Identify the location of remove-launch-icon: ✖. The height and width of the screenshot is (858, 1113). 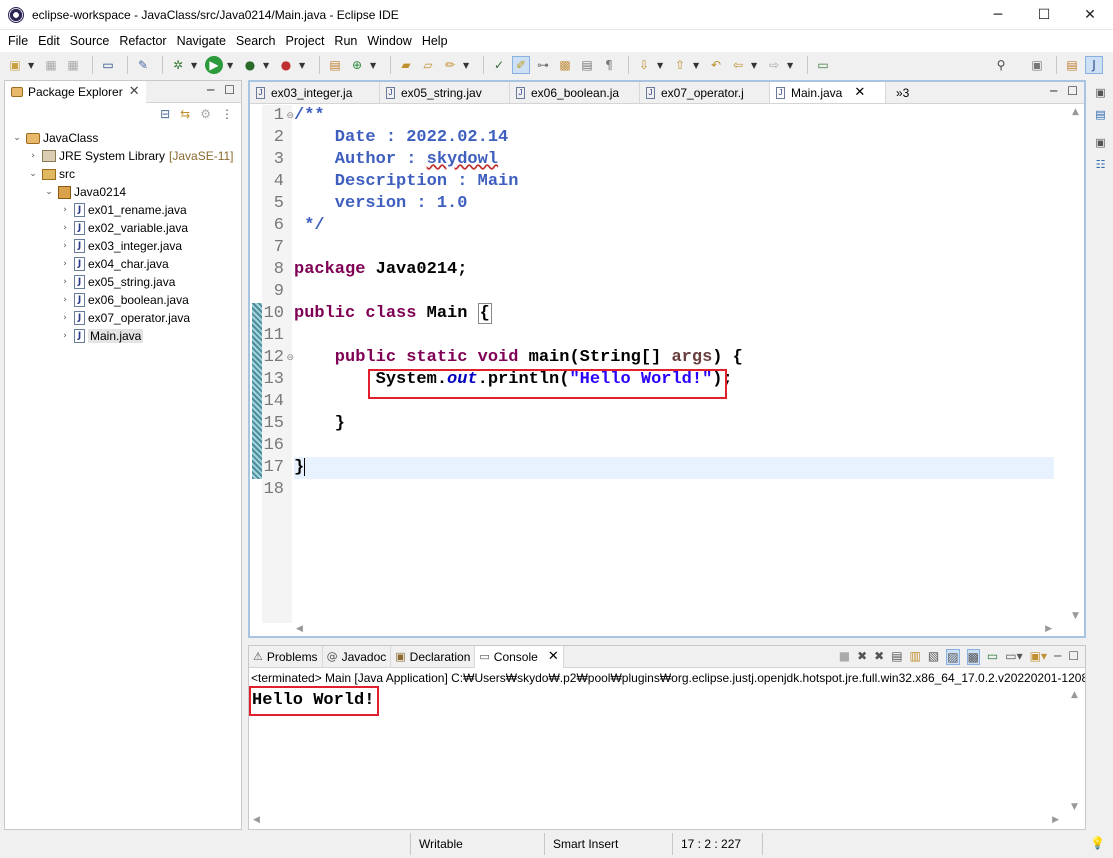
(862, 657).